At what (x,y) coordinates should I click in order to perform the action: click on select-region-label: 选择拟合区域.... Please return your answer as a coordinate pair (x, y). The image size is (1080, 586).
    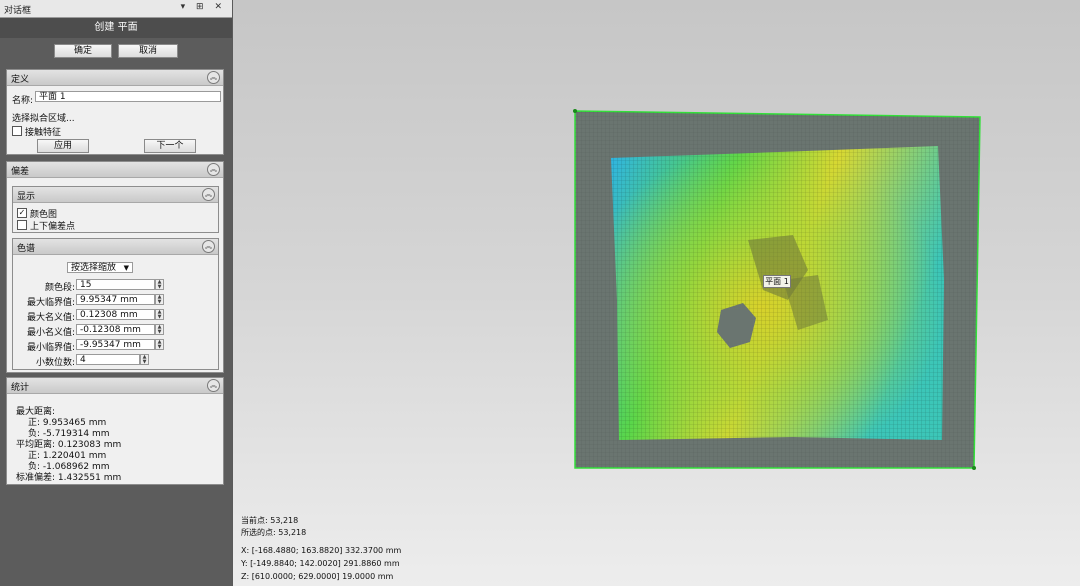
    Looking at the image, I should click on (43, 117).